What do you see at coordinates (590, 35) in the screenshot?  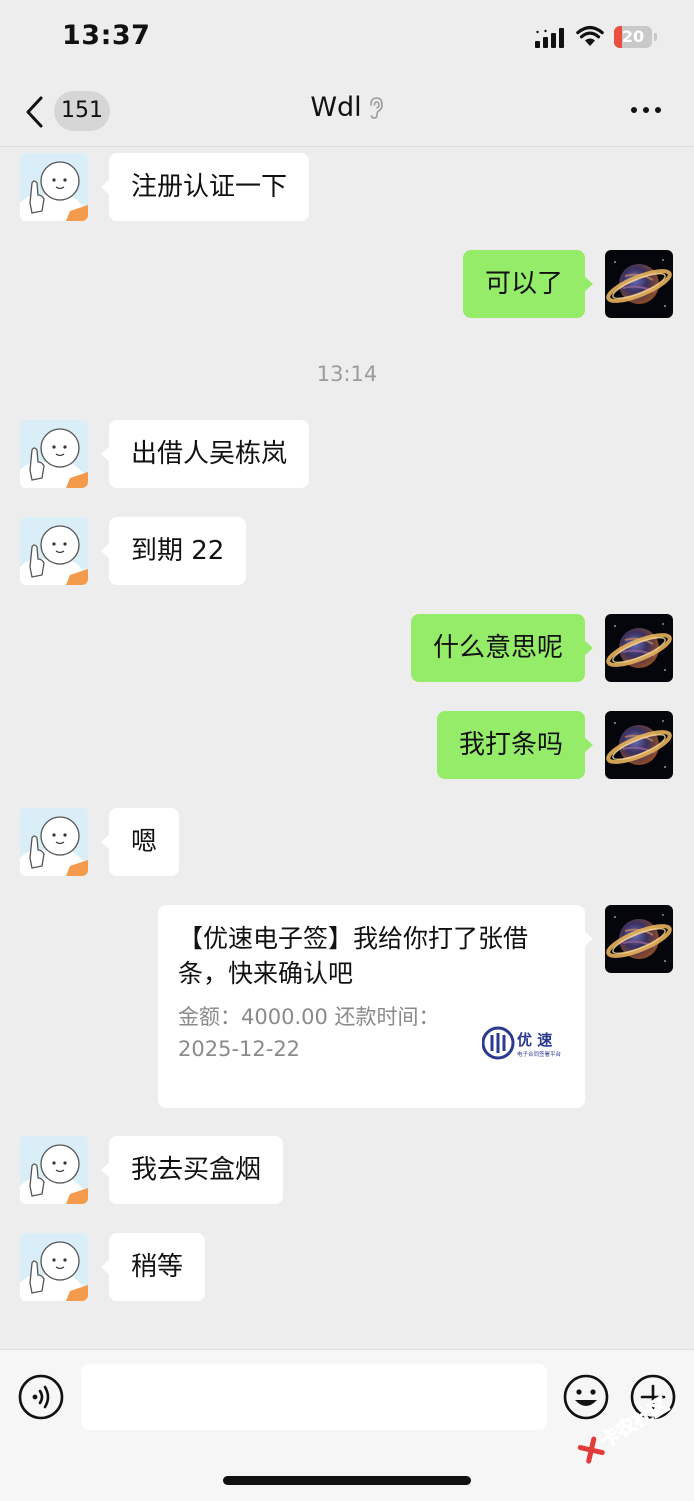 I see `wifi-icon` at bounding box center [590, 35].